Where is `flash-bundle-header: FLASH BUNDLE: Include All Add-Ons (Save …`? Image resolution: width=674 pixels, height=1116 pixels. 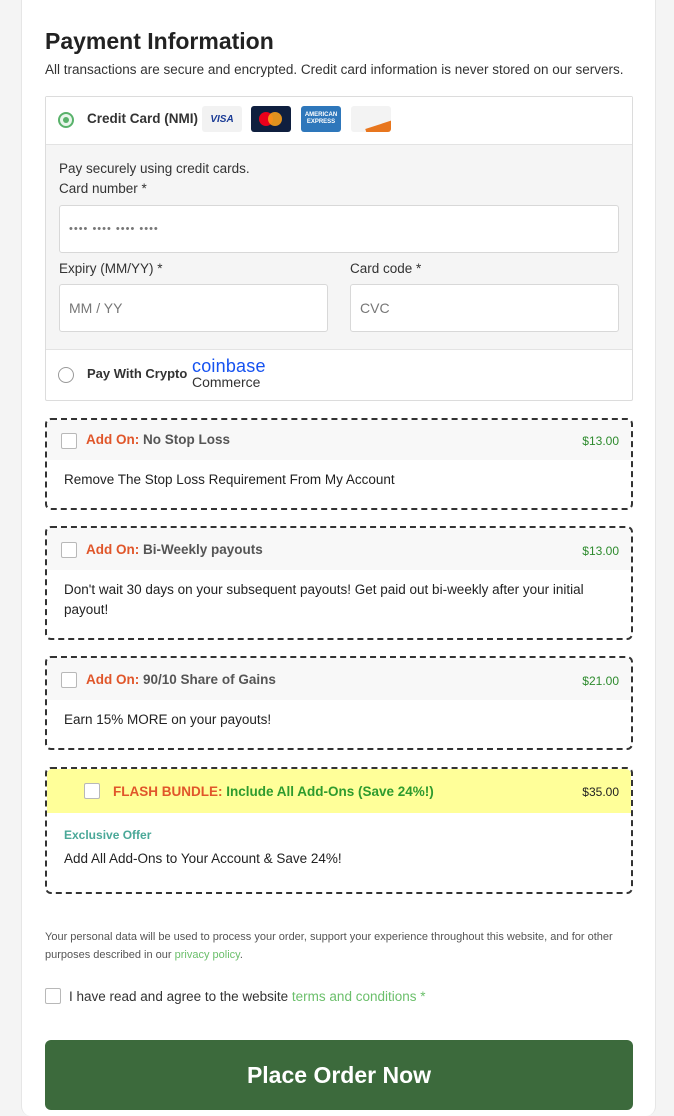 flash-bundle-header: FLASH BUNDLE: Include All Add-Ons (Save … is located at coordinates (339, 791).